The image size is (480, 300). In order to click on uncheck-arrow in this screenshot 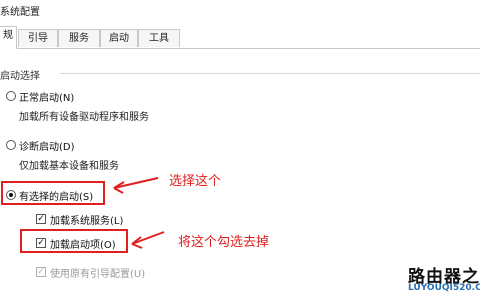, I will do `click(148, 238)`.